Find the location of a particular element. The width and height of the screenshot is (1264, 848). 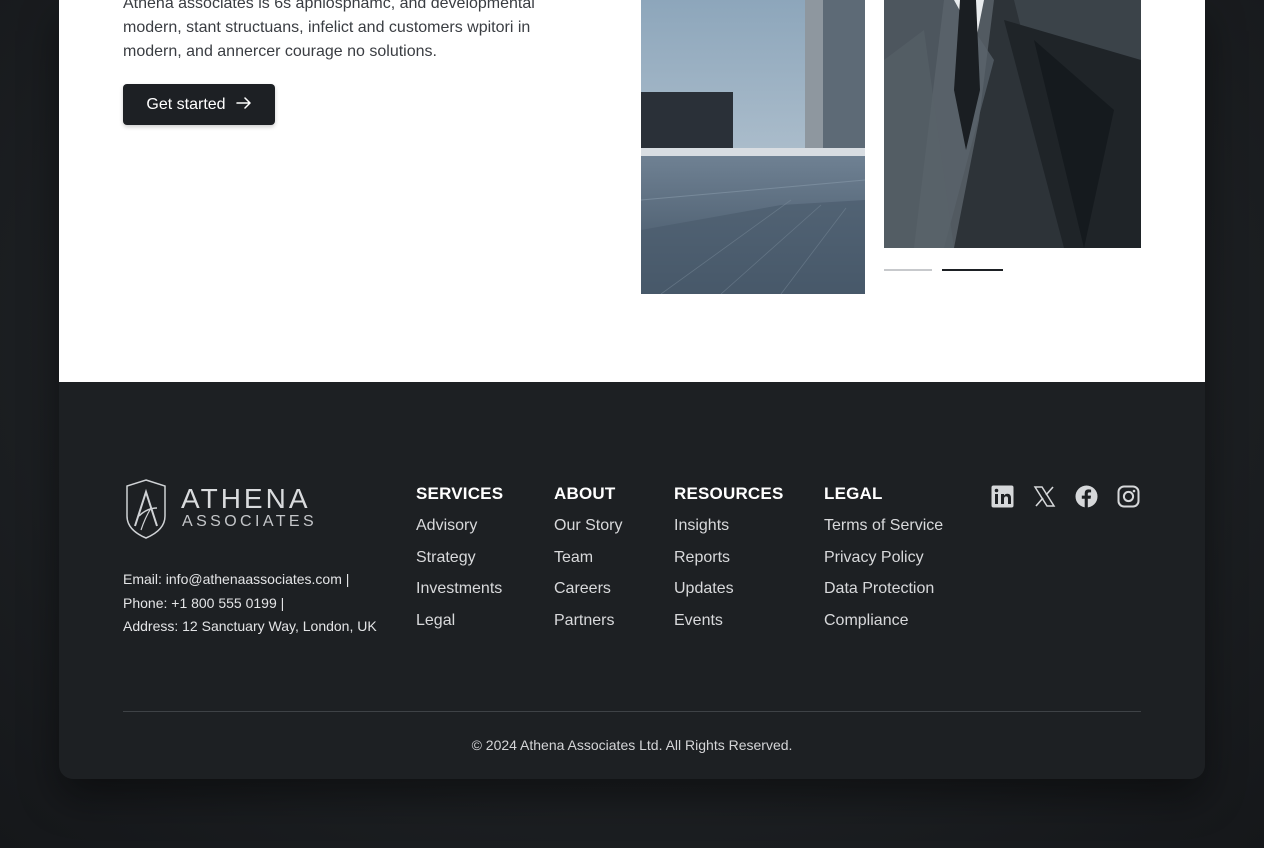

carousel-dot-active is located at coordinates (972, 270).